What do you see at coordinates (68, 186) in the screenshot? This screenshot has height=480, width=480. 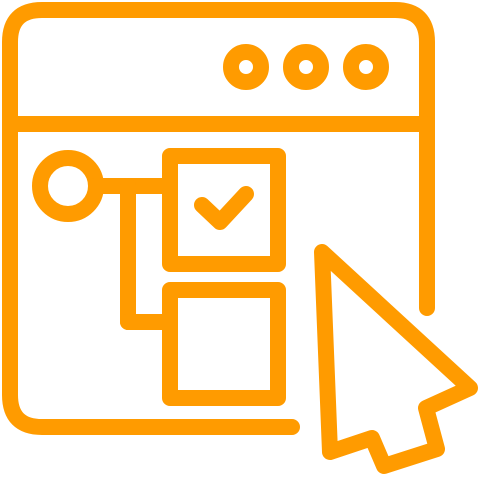 I see `tree-root-node-icon` at bounding box center [68, 186].